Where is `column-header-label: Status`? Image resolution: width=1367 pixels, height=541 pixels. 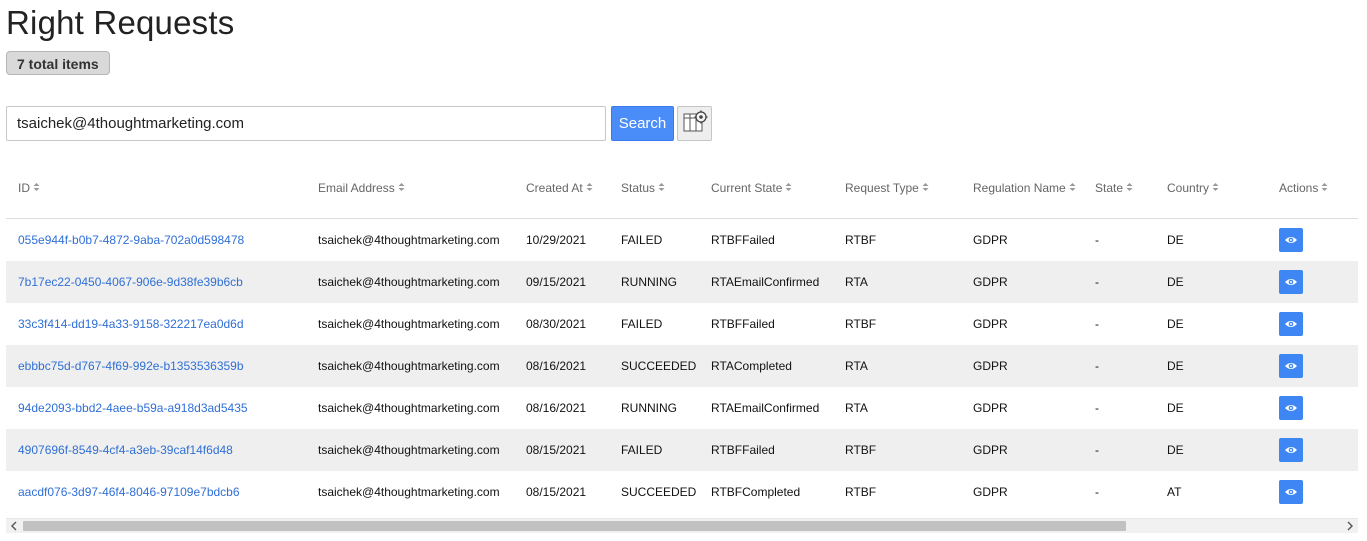 column-header-label: Status is located at coordinates (638, 187).